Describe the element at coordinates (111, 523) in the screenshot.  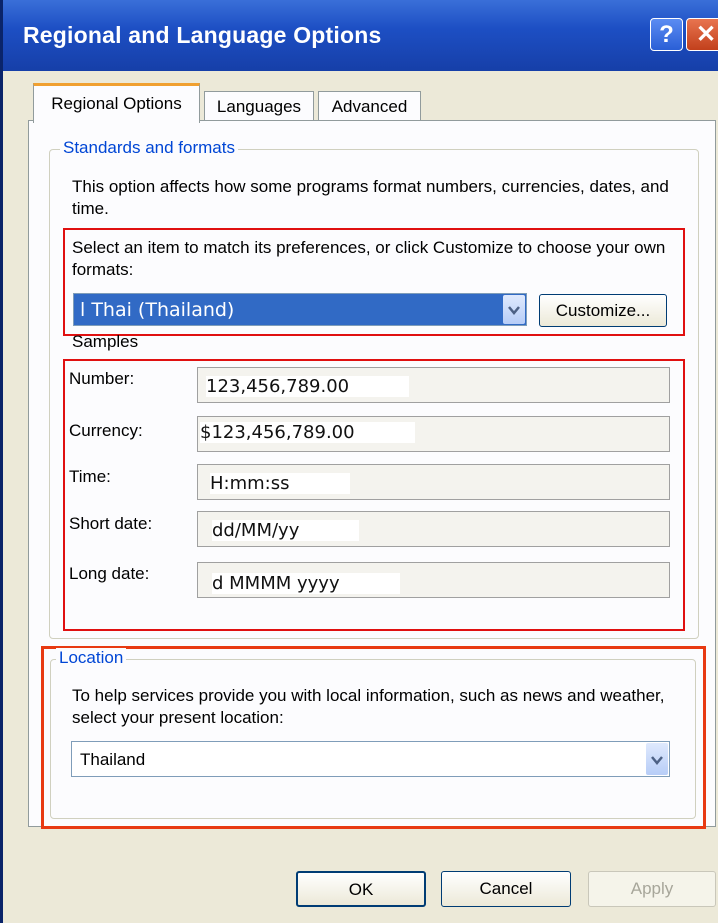
I see `sample-label-short-date: Short date:` at that location.